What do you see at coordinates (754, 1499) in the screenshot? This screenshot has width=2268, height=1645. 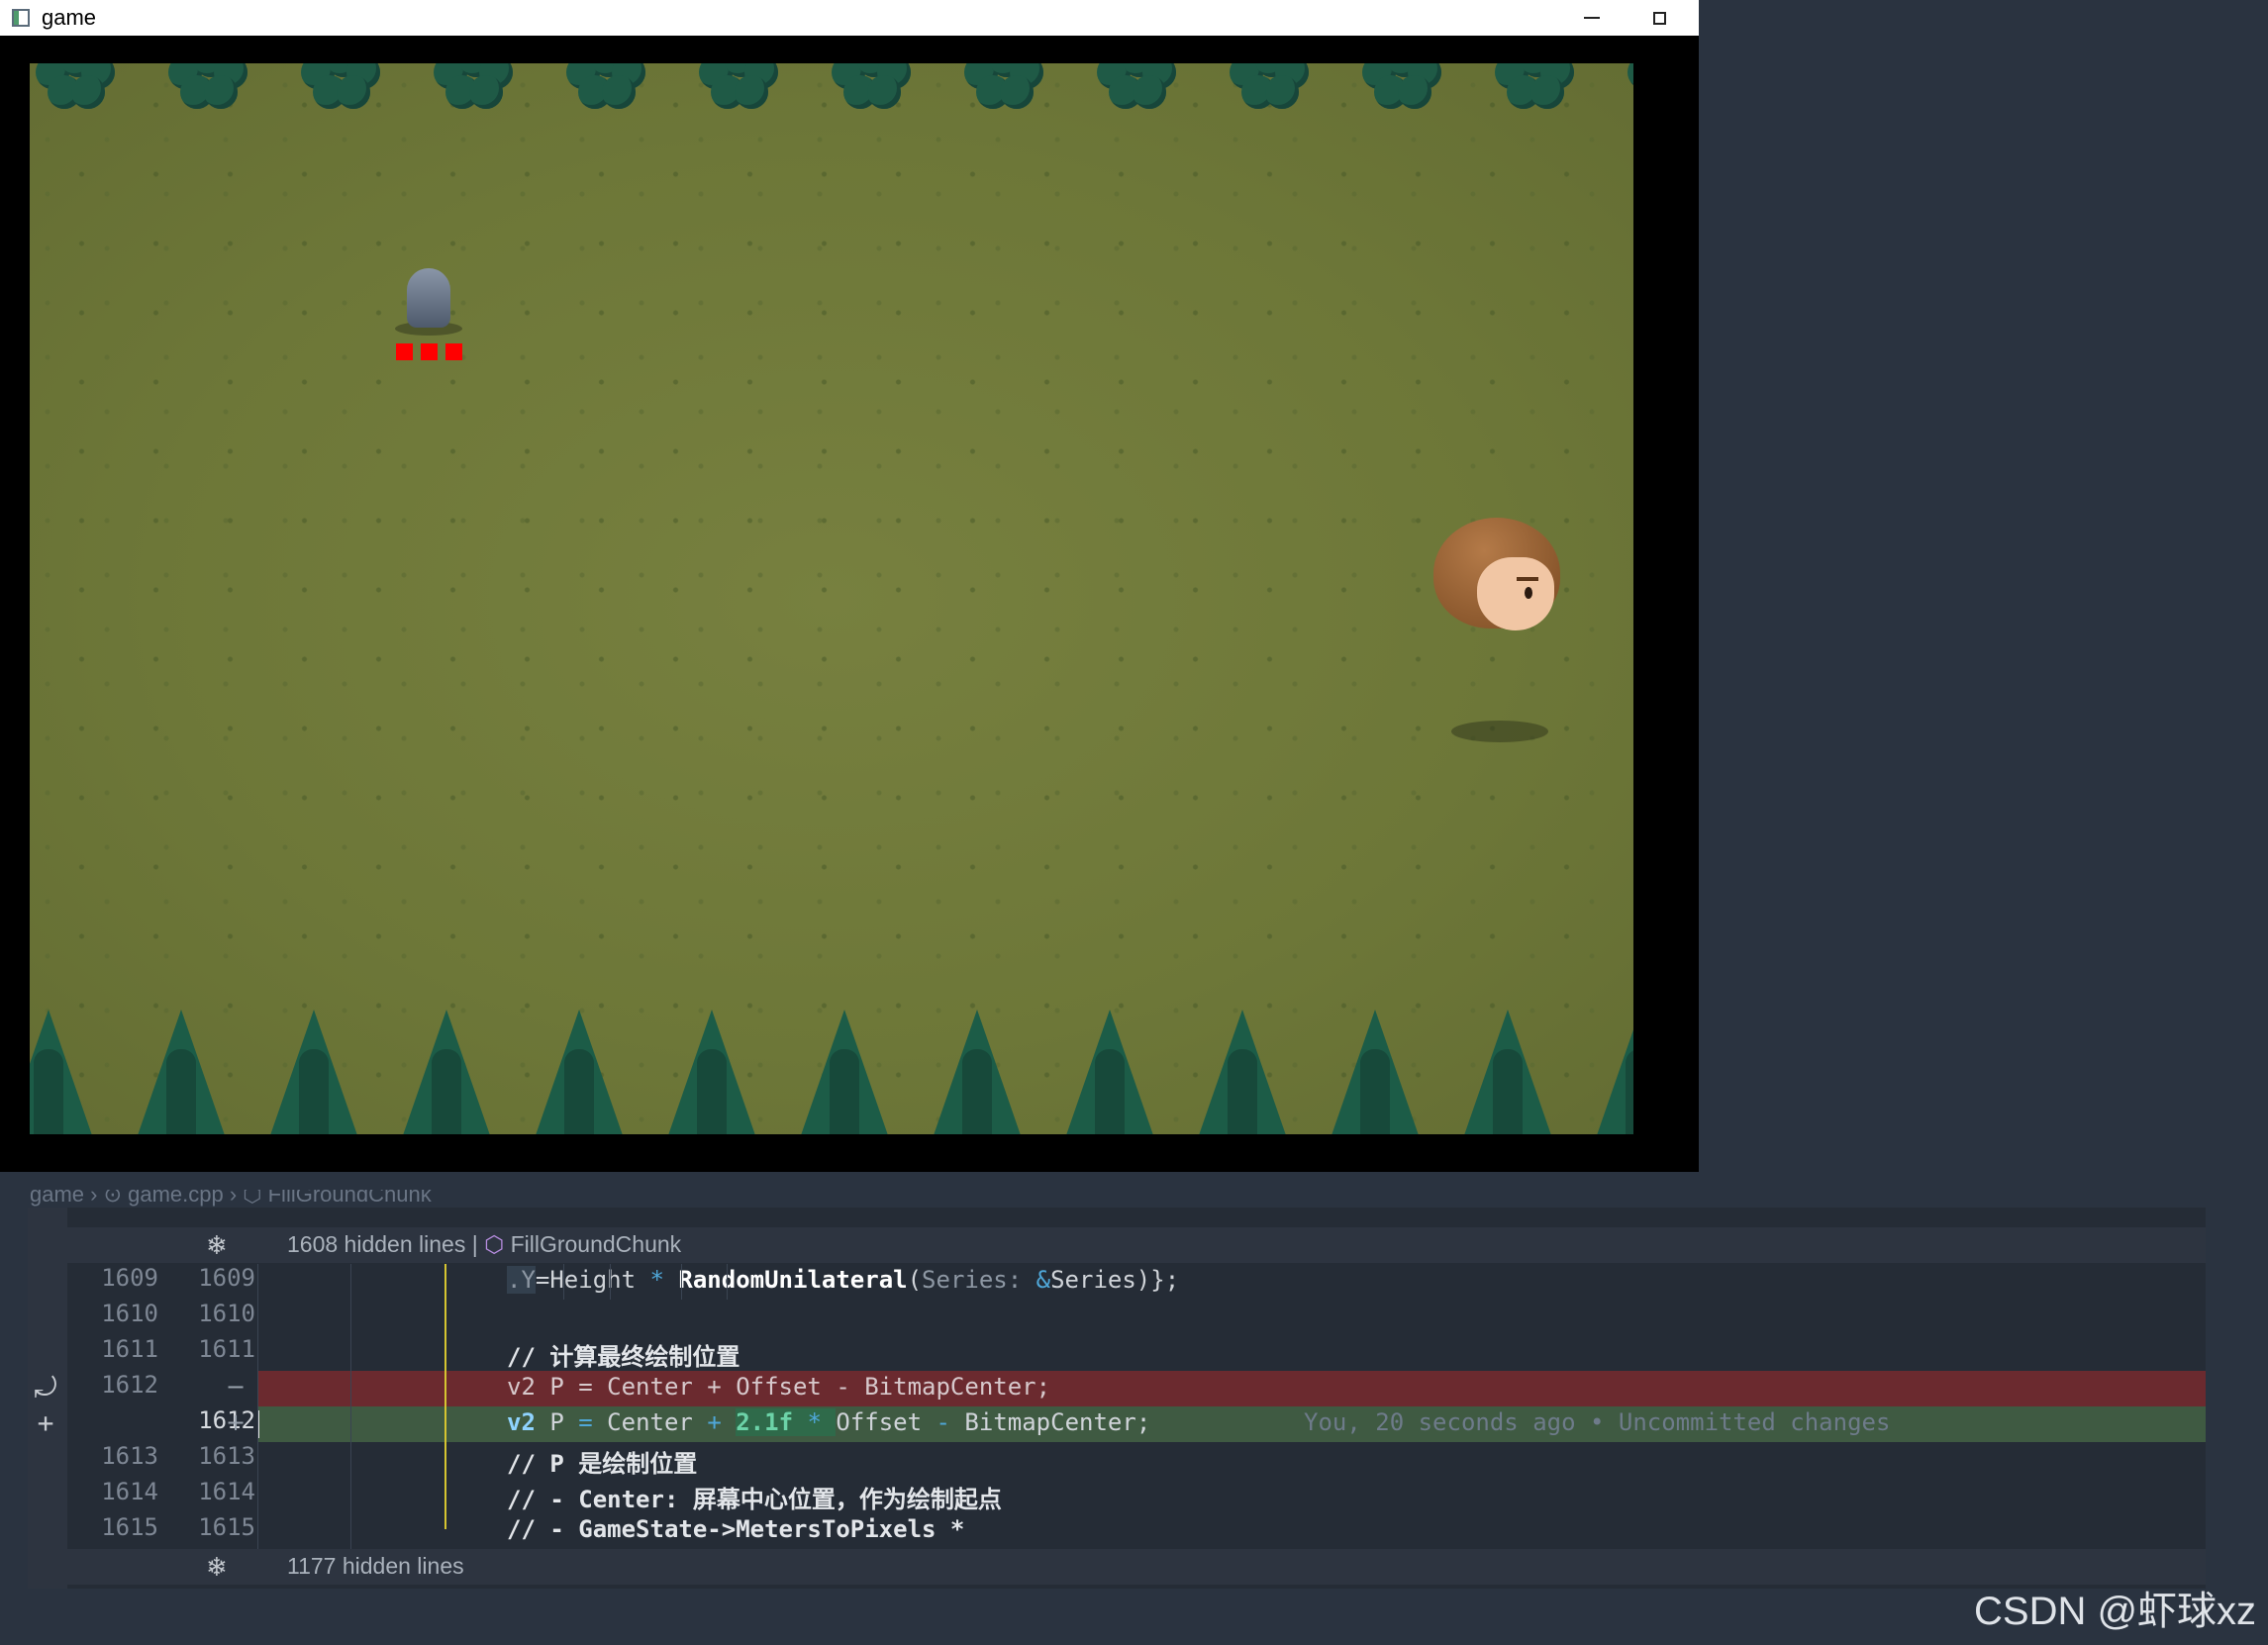 I see `comment-text: // - Center: 屏幕中心位置，作为绘制起点` at bounding box center [754, 1499].